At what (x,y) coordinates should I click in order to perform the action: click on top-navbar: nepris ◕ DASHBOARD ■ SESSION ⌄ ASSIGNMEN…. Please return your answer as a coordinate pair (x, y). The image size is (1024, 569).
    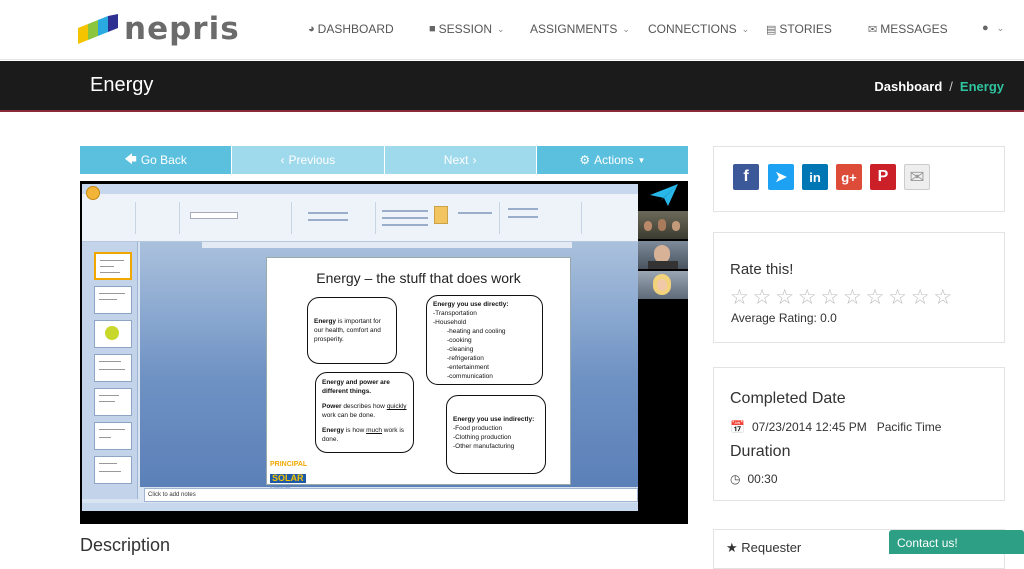
    Looking at the image, I should click on (512, 30).